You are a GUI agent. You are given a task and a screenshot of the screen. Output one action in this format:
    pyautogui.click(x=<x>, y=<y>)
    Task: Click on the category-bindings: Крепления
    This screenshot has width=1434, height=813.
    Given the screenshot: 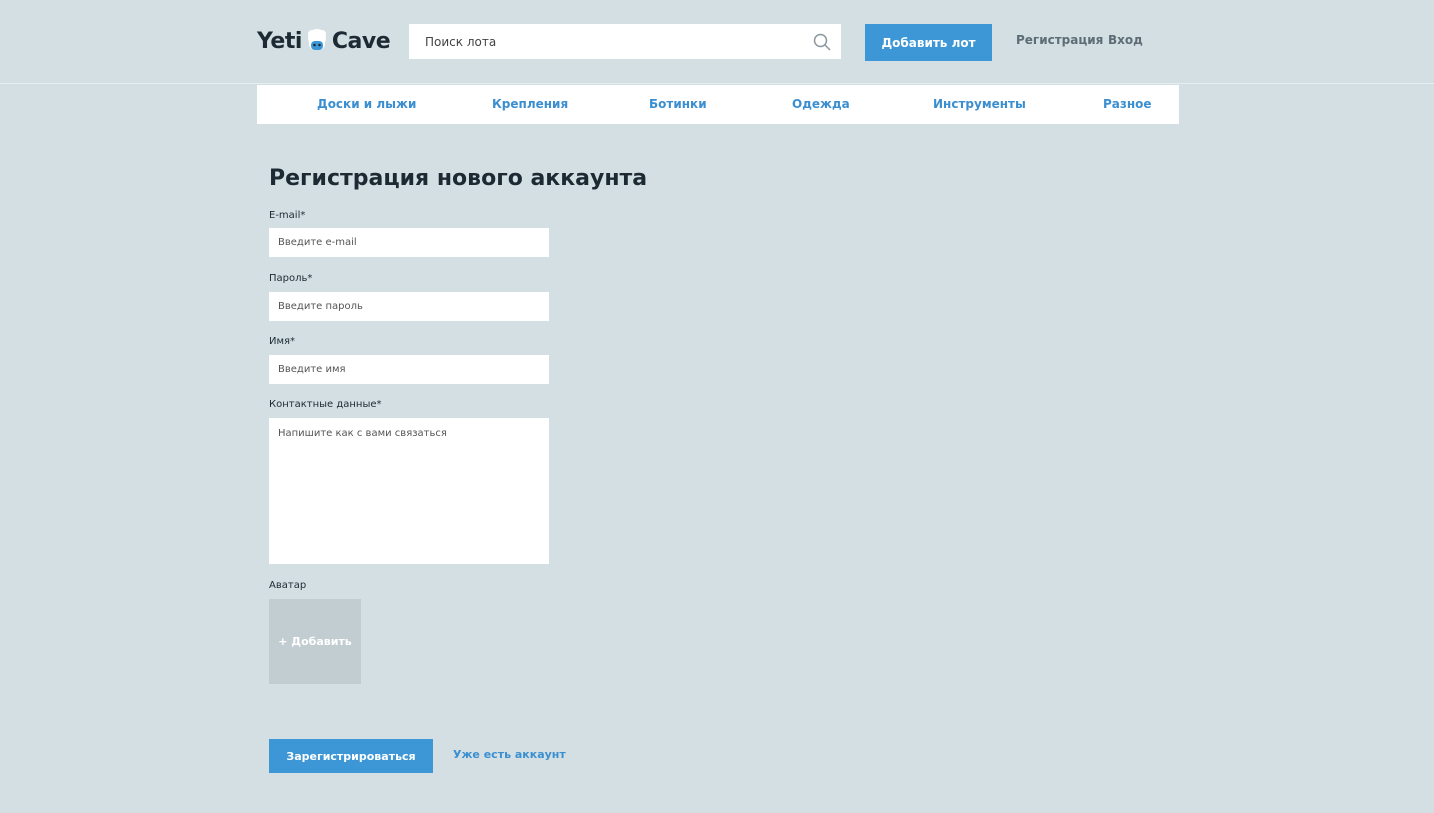 What is the action you would take?
    pyautogui.click(x=530, y=104)
    